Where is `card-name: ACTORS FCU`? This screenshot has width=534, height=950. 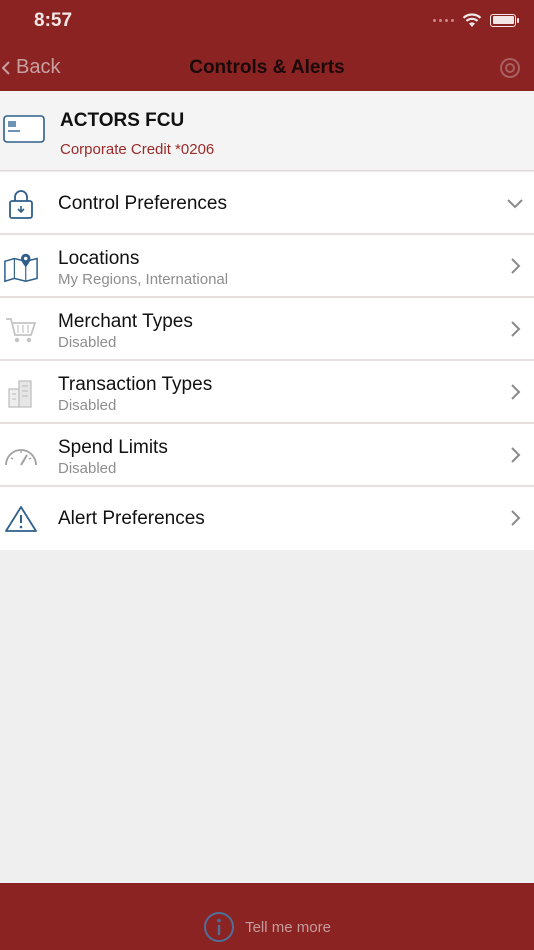 card-name: ACTORS FCU is located at coordinates (122, 120).